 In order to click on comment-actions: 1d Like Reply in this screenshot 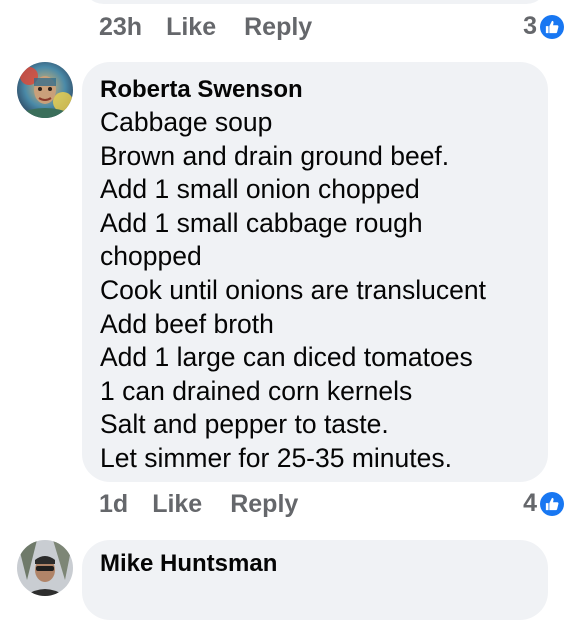, I will do `click(212, 504)`.